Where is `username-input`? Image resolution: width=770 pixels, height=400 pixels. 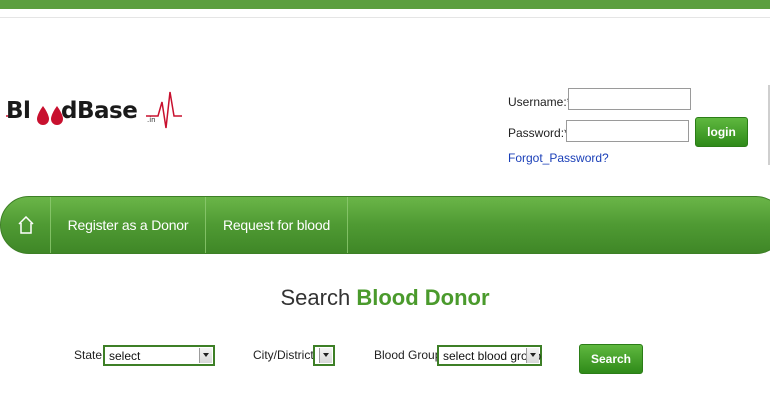
username-input is located at coordinates (629, 99).